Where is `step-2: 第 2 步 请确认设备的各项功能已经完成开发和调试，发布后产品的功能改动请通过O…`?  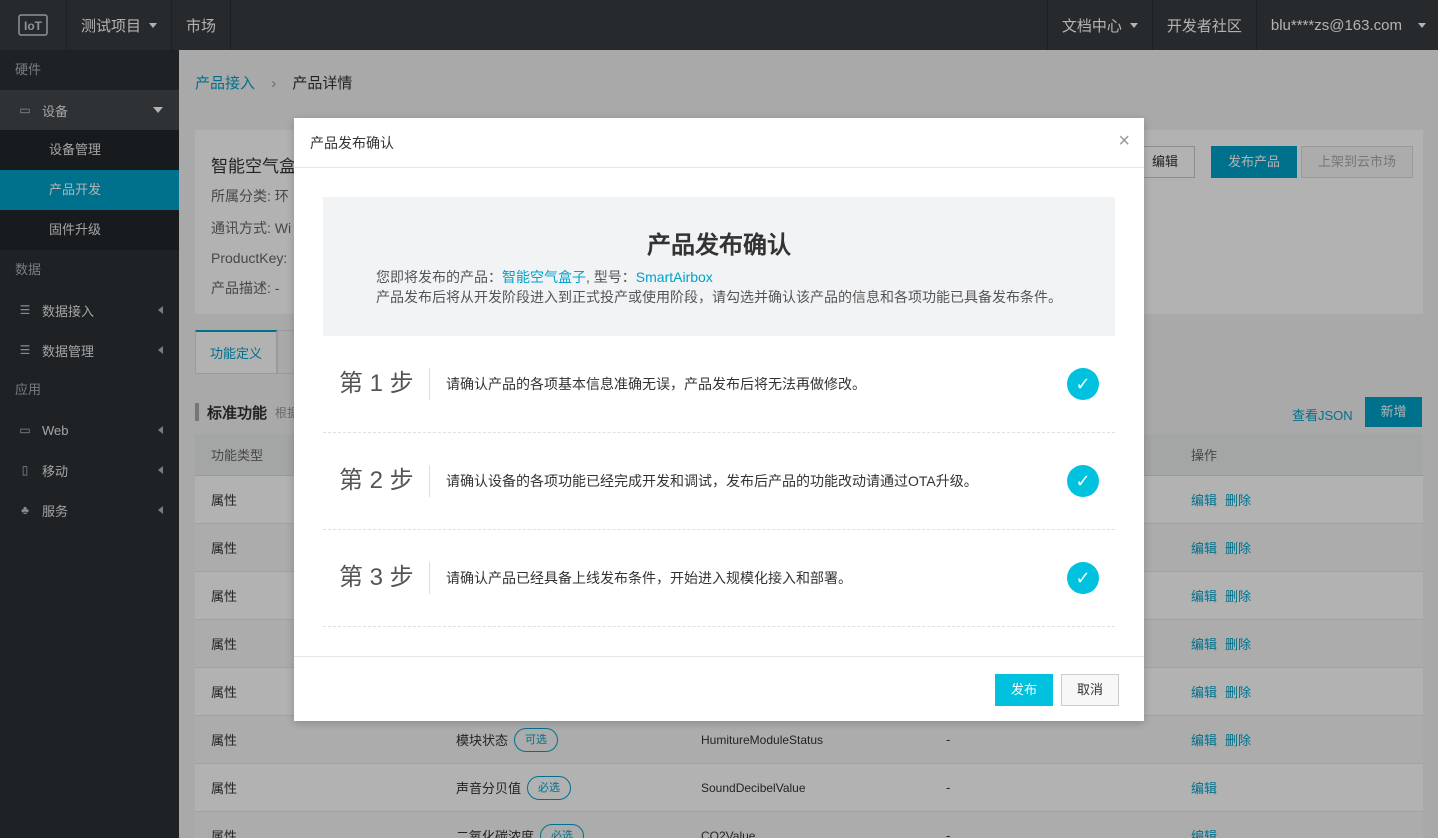
step-2: 第 2 步 请确认设备的各项功能已经完成开发和调试，发布后产品的功能改动请通过O… is located at coordinates (719, 481).